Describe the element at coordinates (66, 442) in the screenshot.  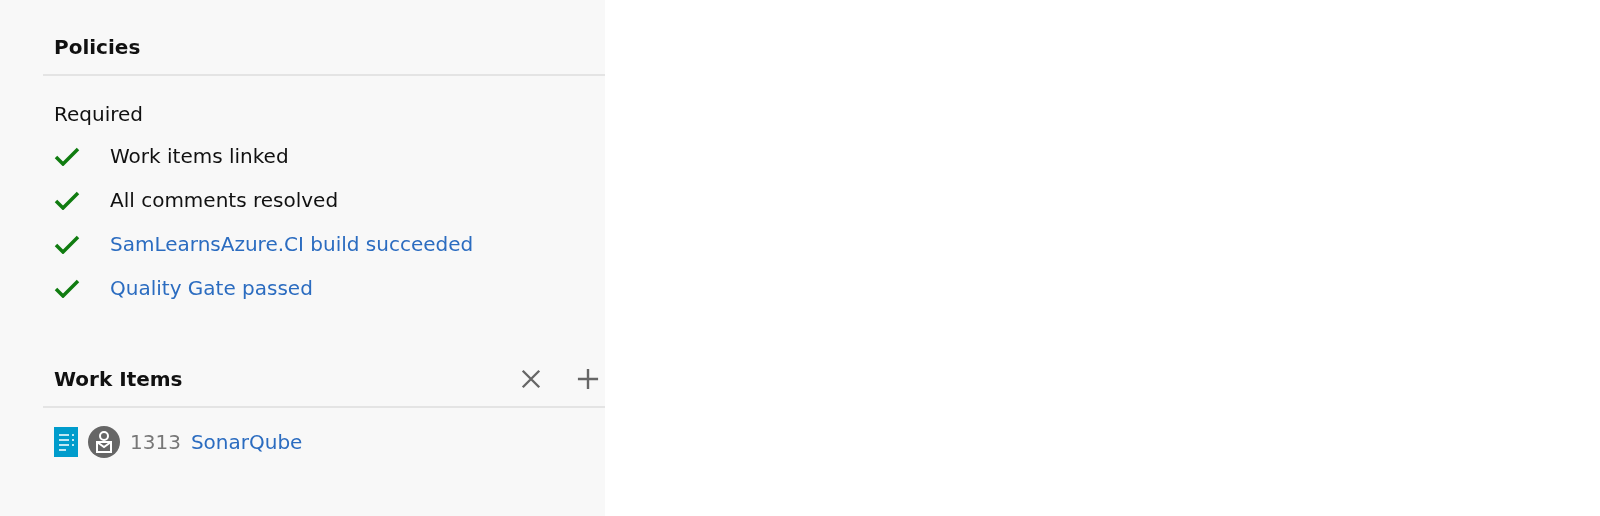
I see `document-icon` at that location.